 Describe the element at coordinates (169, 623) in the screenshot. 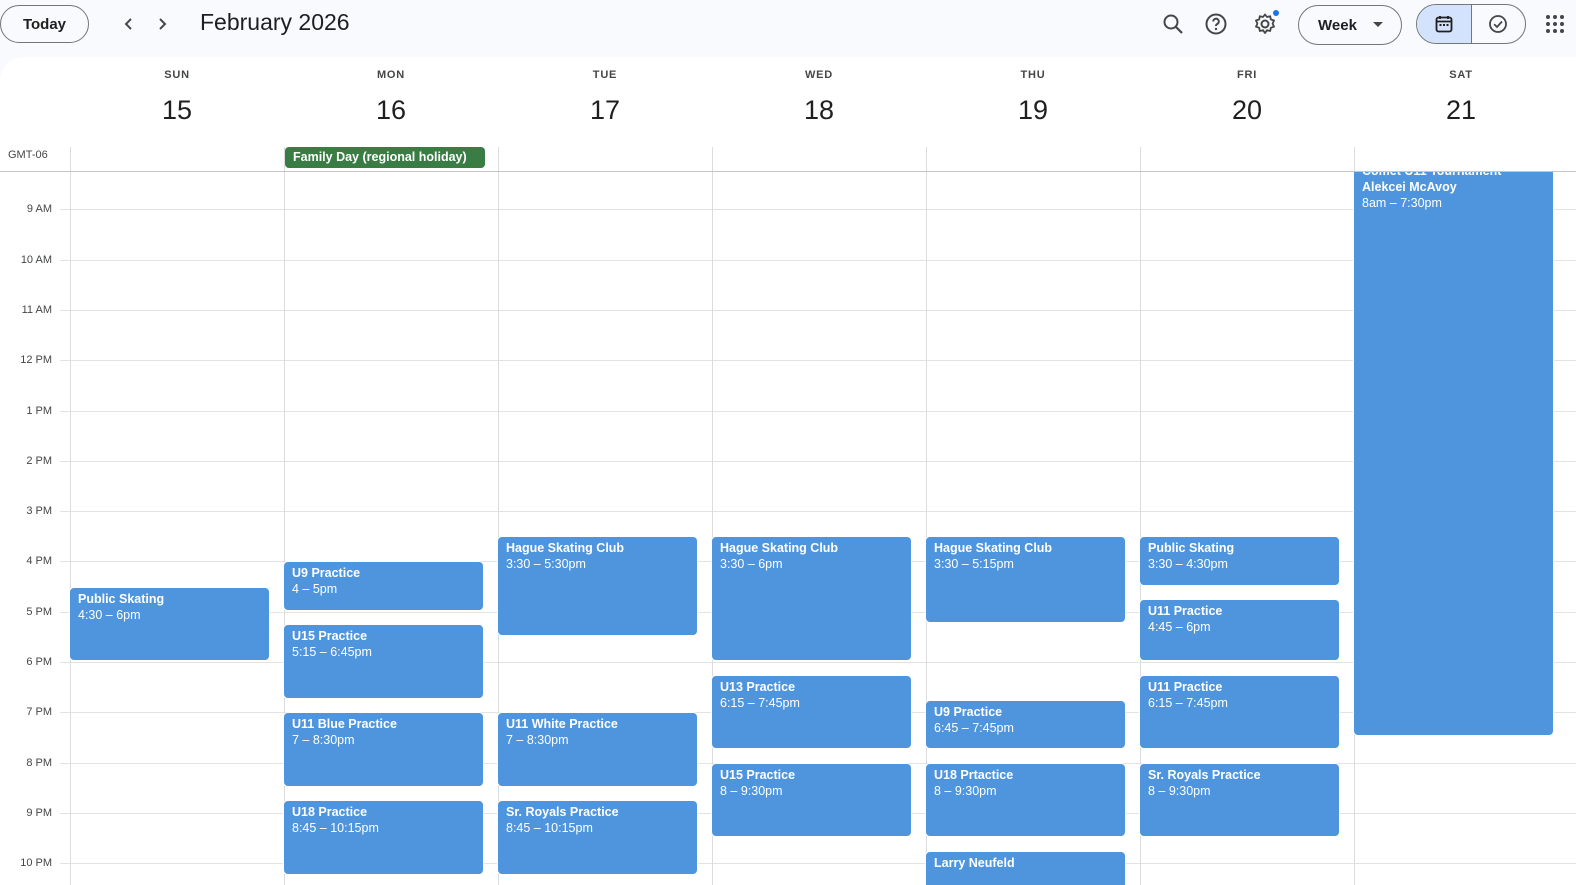

I see `calendar-event: Public Skating 4:30 – 6pm` at that location.